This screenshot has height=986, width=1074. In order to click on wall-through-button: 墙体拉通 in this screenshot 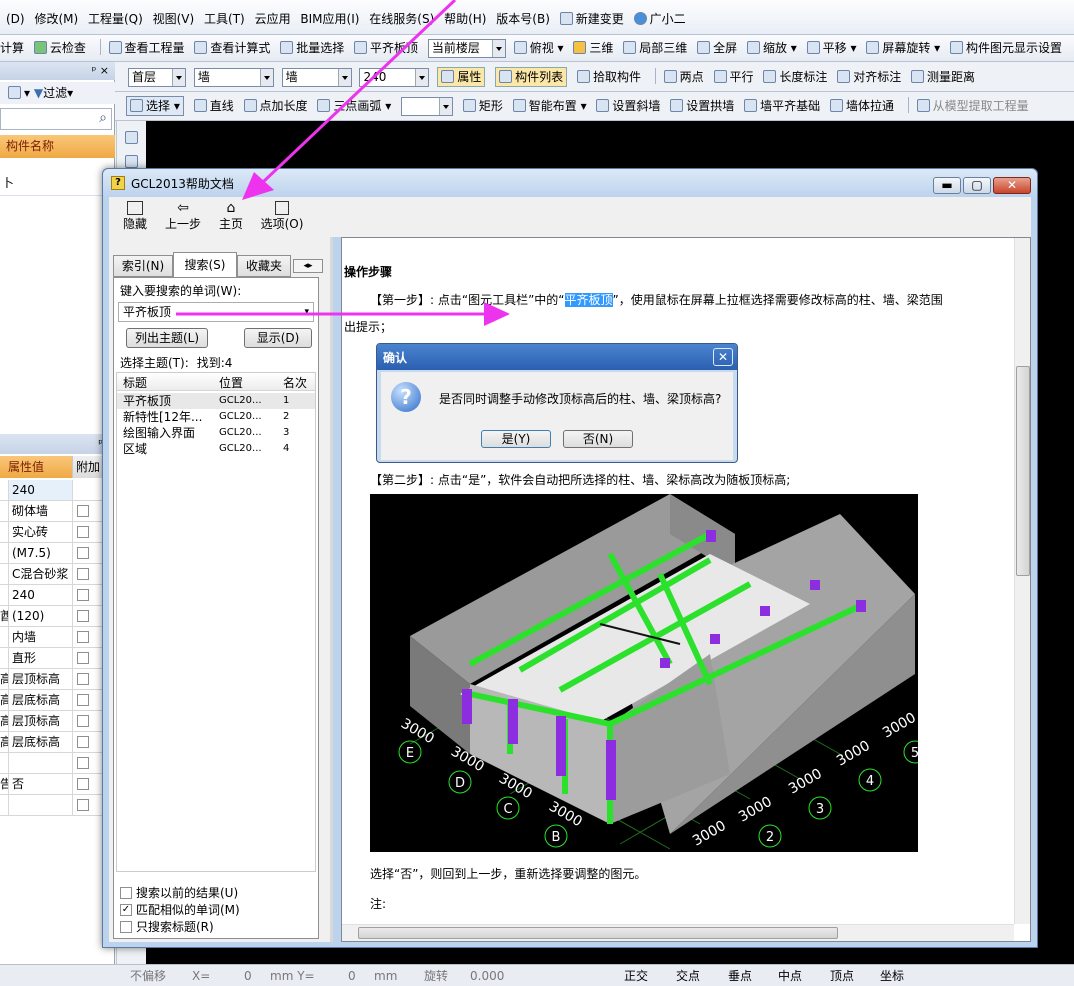, I will do `click(861, 106)`.